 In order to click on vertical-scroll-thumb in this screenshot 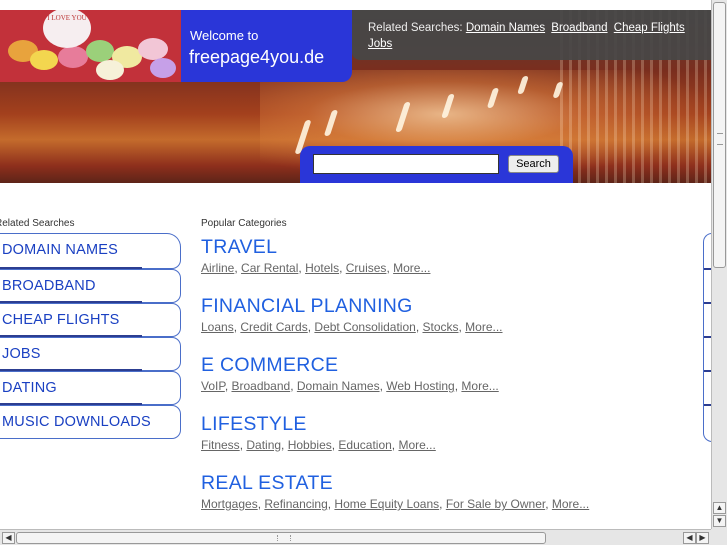, I will do `click(719, 135)`.